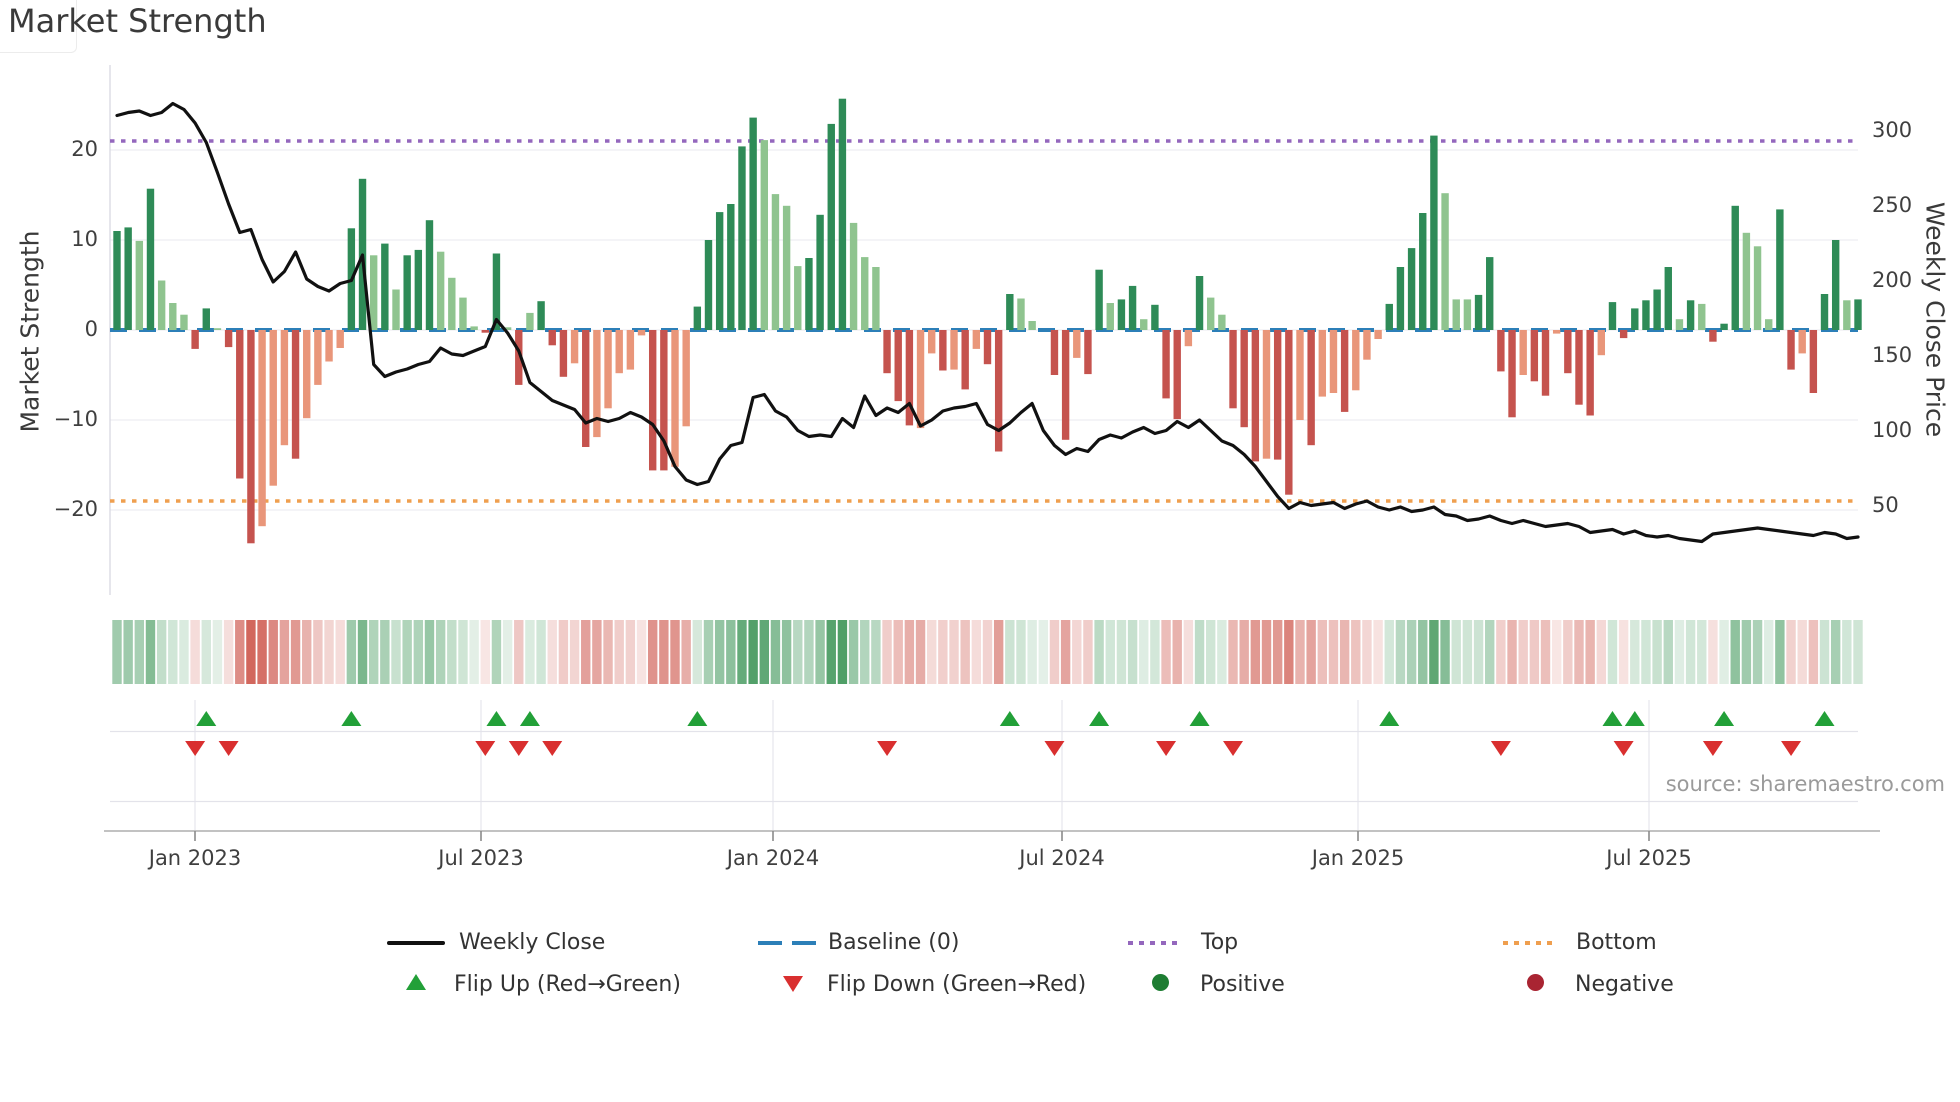 This screenshot has height=1102, width=1960. I want to click on left-tick-label: −10, so click(75, 419).